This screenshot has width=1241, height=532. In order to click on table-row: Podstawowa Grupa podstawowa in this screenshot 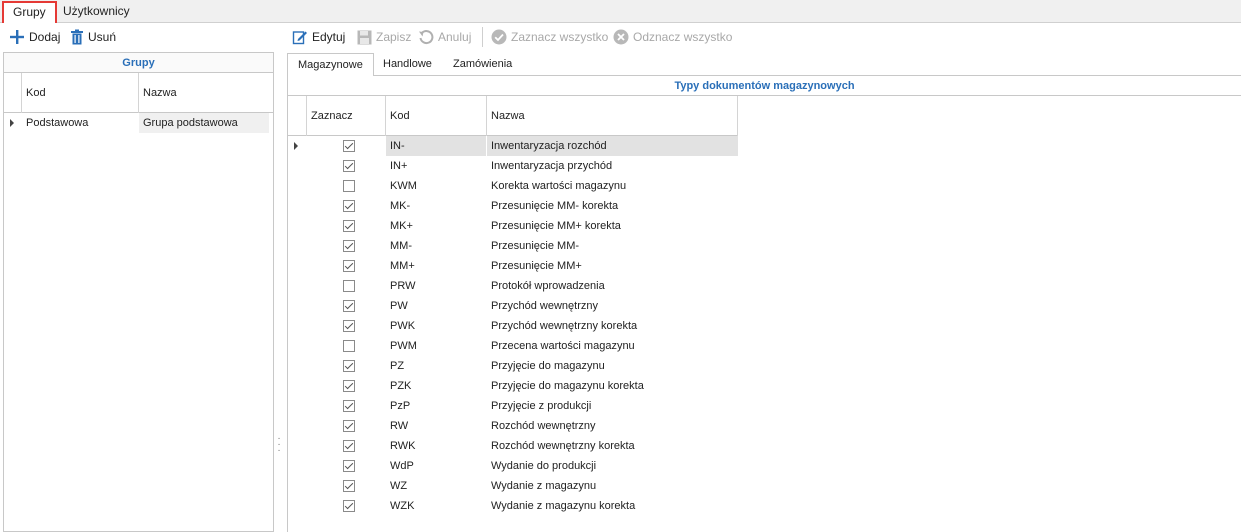, I will do `click(138, 123)`.